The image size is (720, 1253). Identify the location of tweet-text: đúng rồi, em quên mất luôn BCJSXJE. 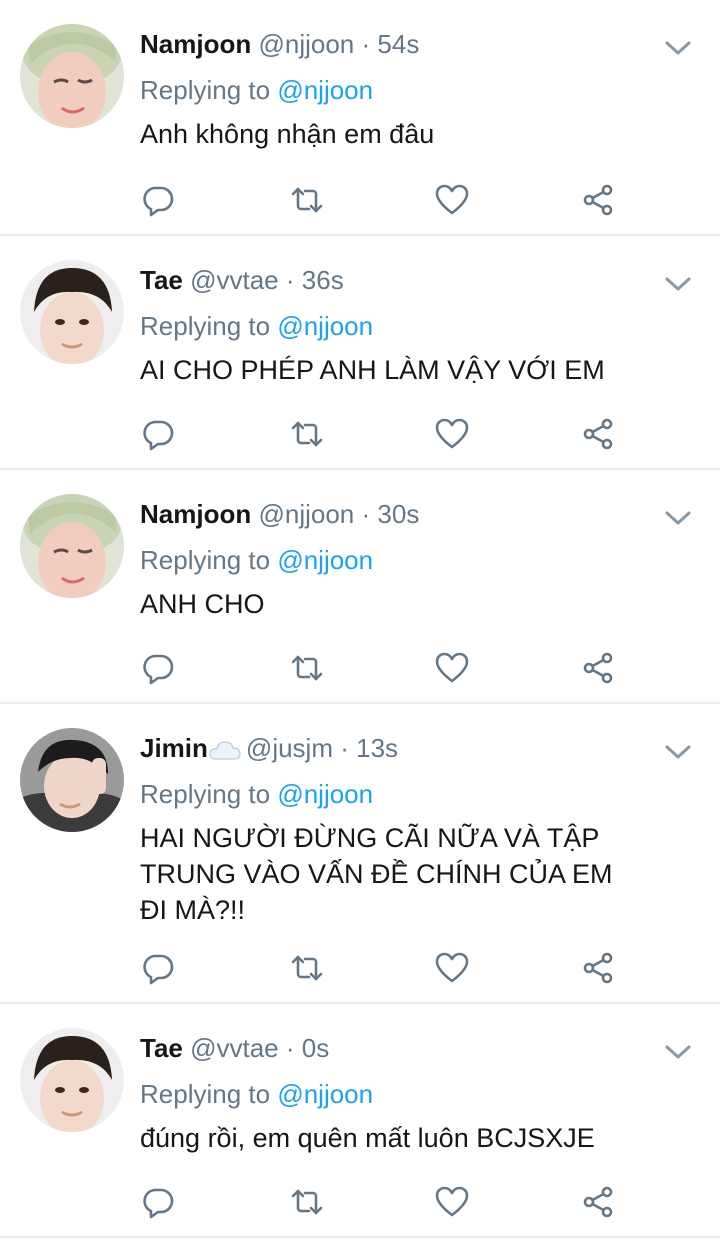
(410, 1138).